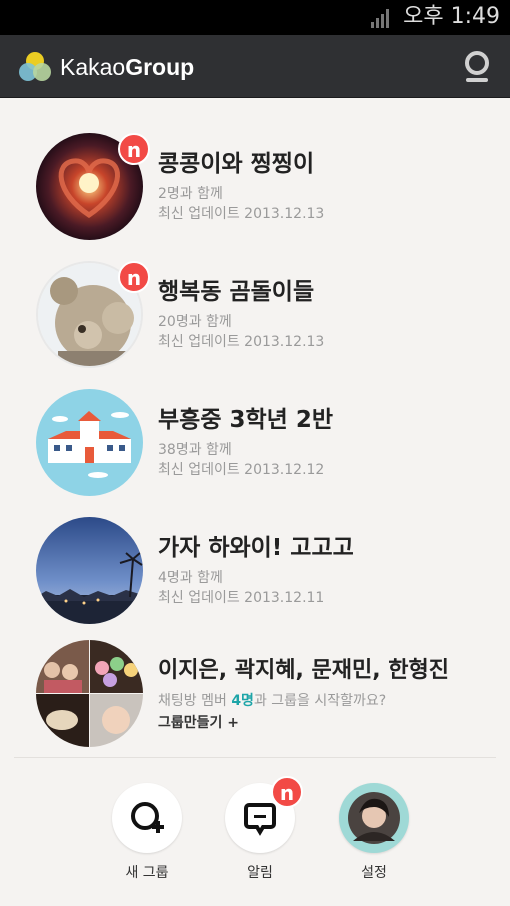 The image size is (510, 906). What do you see at coordinates (89, 693) in the screenshot?
I see `suggested-group-thumbnail` at bounding box center [89, 693].